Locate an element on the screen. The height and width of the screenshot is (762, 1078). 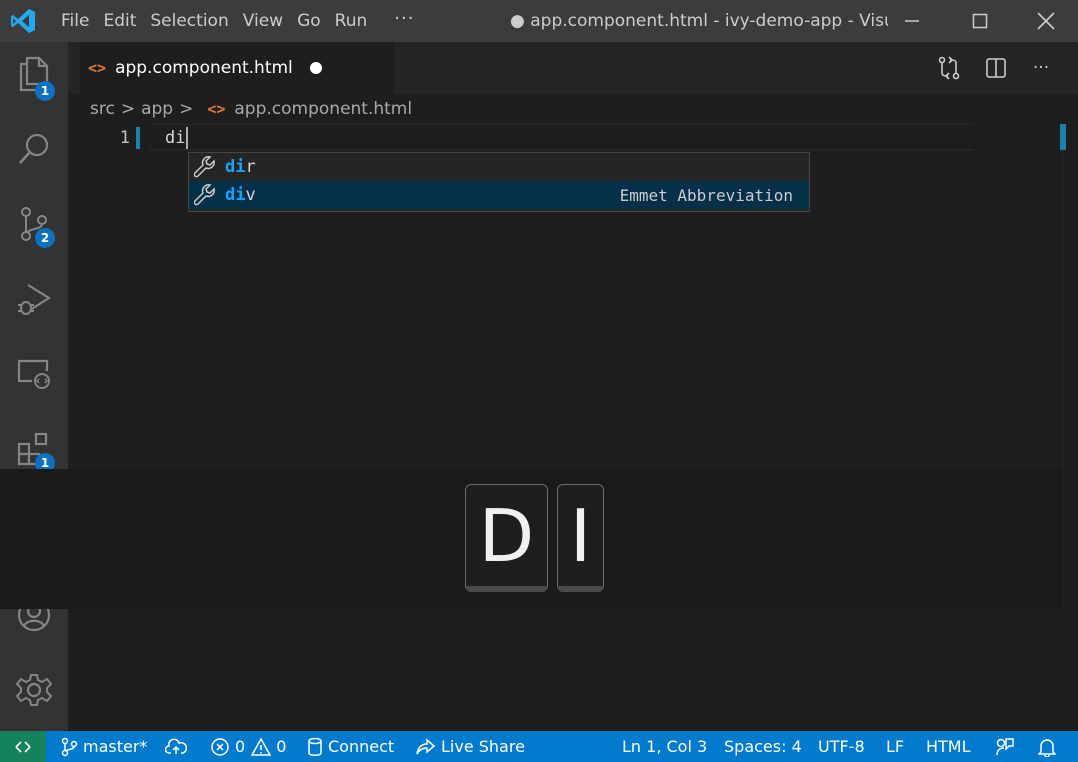
minimize-icon is located at coordinates (912, 21).